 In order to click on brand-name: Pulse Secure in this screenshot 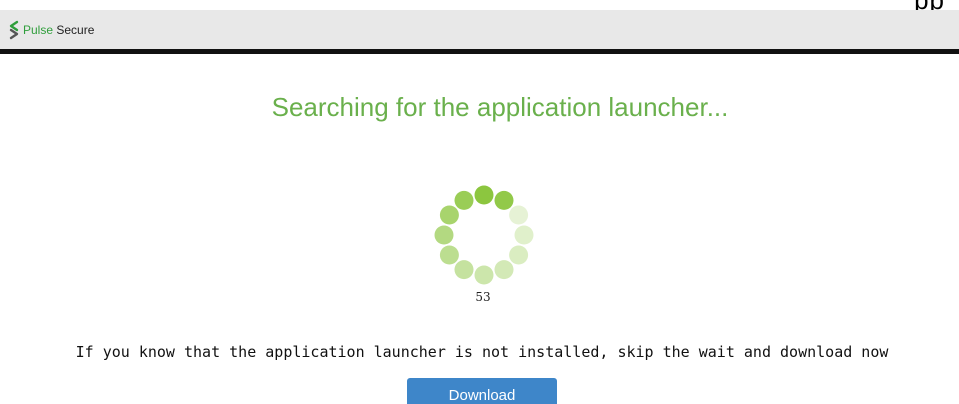, I will do `click(58, 30)`.